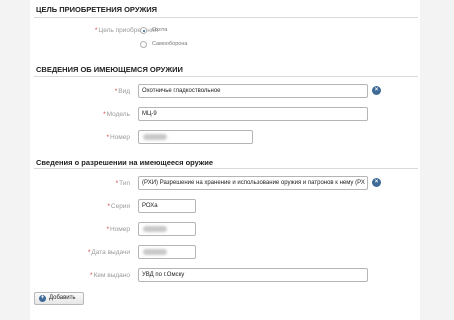 Image resolution: width=454 pixels, height=320 pixels. Describe the element at coordinates (118, 229) in the screenshot. I see `permit-number-label: *Номер` at that location.